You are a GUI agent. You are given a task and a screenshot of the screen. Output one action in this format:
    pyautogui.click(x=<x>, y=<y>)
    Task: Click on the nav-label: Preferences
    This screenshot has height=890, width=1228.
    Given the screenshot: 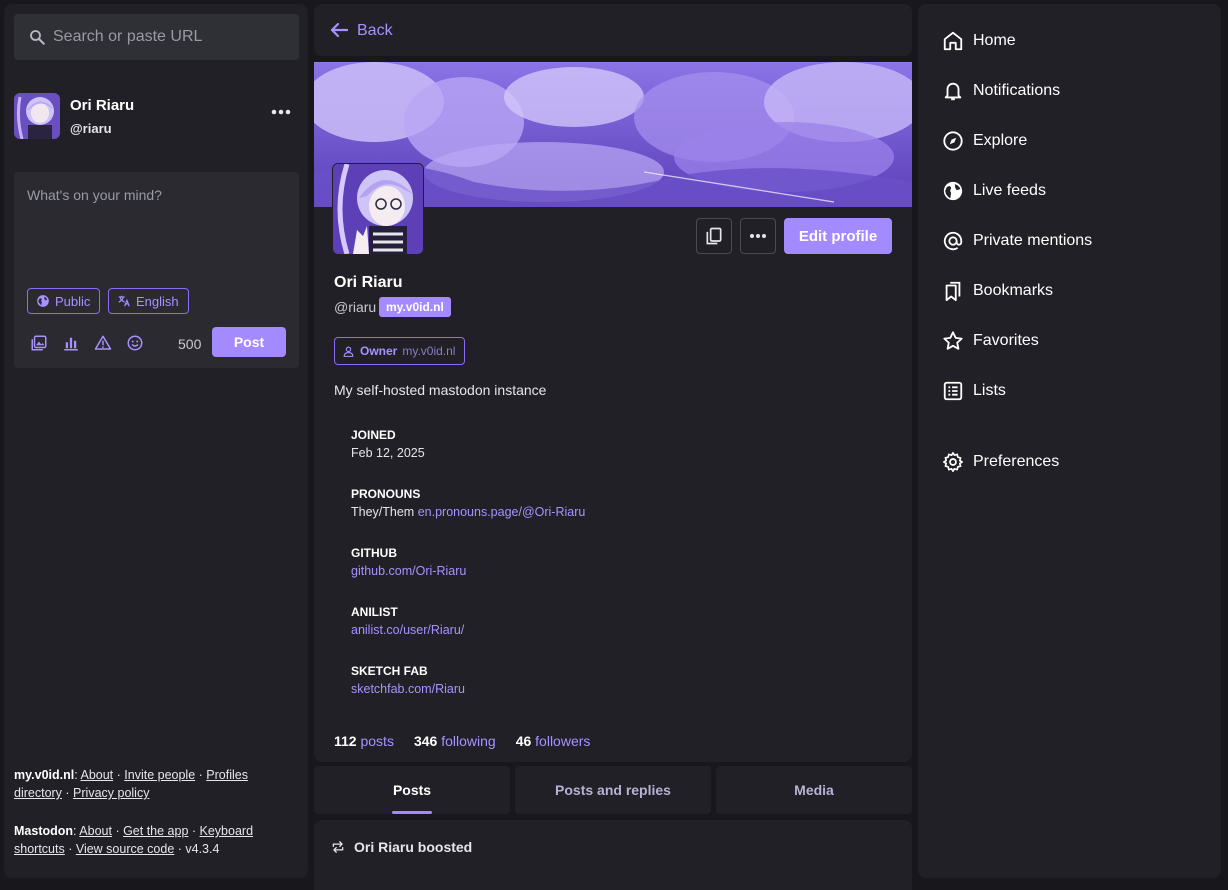 What is the action you would take?
    pyautogui.click(x=1016, y=461)
    